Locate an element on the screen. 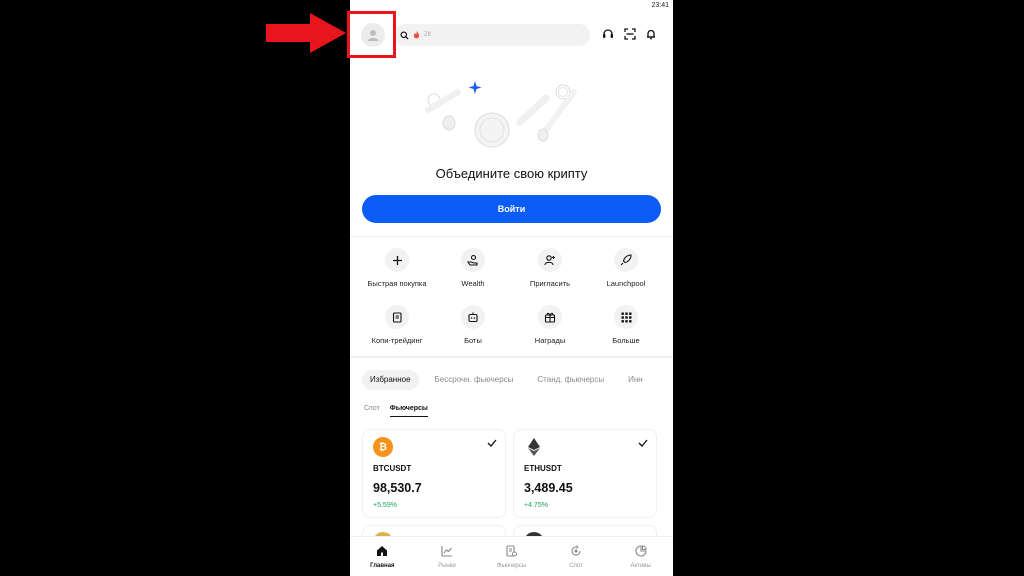 This screenshot has height=576, width=1024. action-launchpool: Launchpool is located at coordinates (626, 268).